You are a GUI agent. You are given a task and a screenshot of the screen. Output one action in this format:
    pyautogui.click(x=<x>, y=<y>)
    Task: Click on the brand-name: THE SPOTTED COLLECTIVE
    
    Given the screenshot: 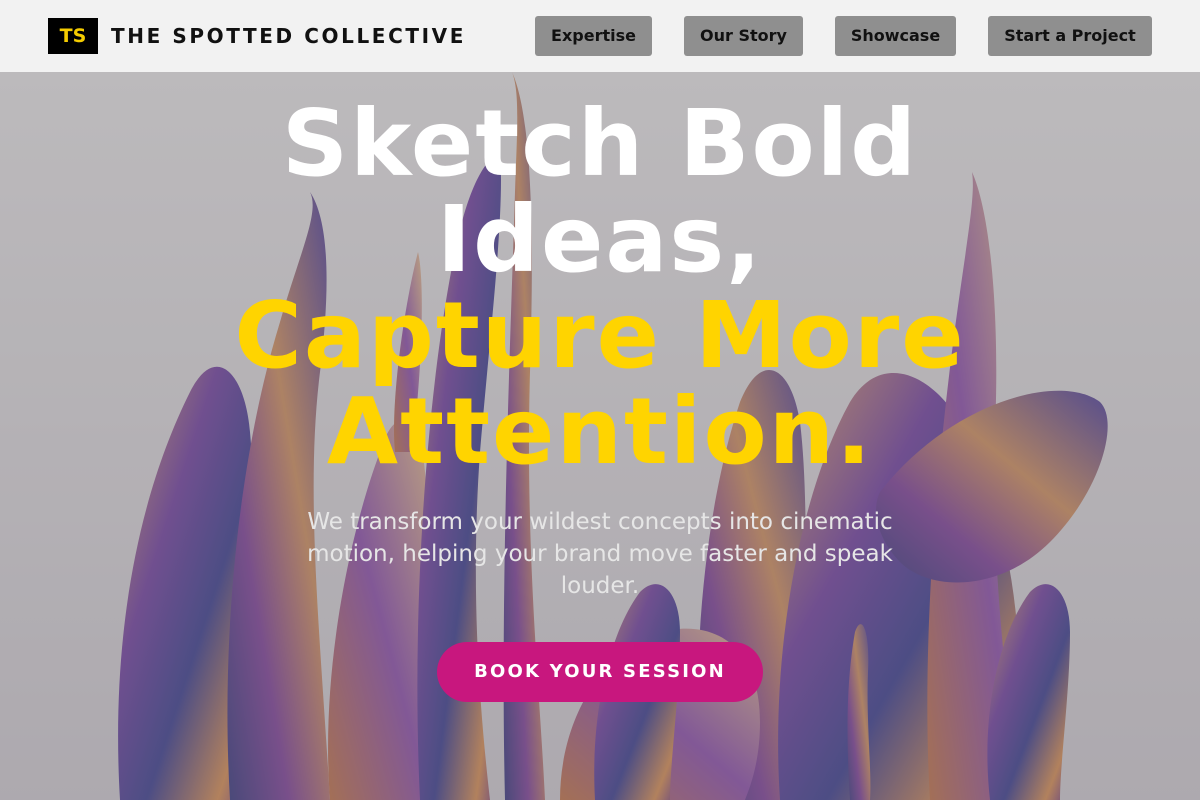 What is the action you would take?
    pyautogui.click(x=288, y=36)
    